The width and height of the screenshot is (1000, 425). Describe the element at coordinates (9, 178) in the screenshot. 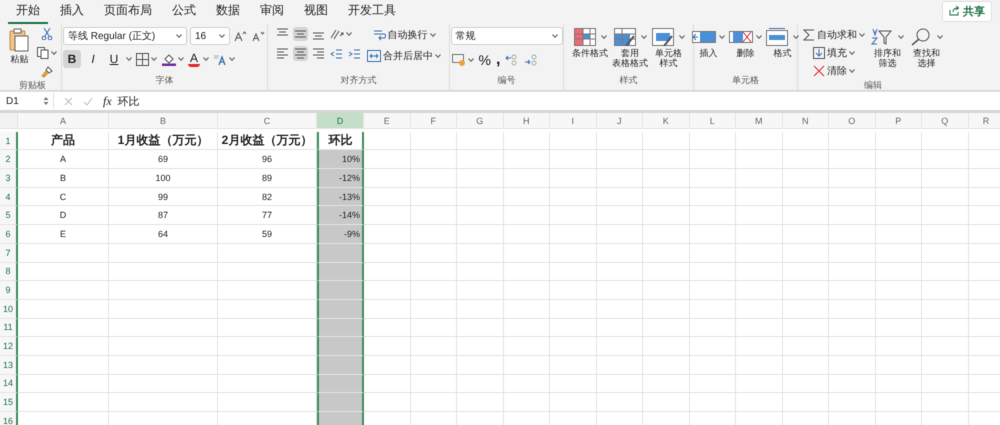

I see `row-header: 3` at that location.